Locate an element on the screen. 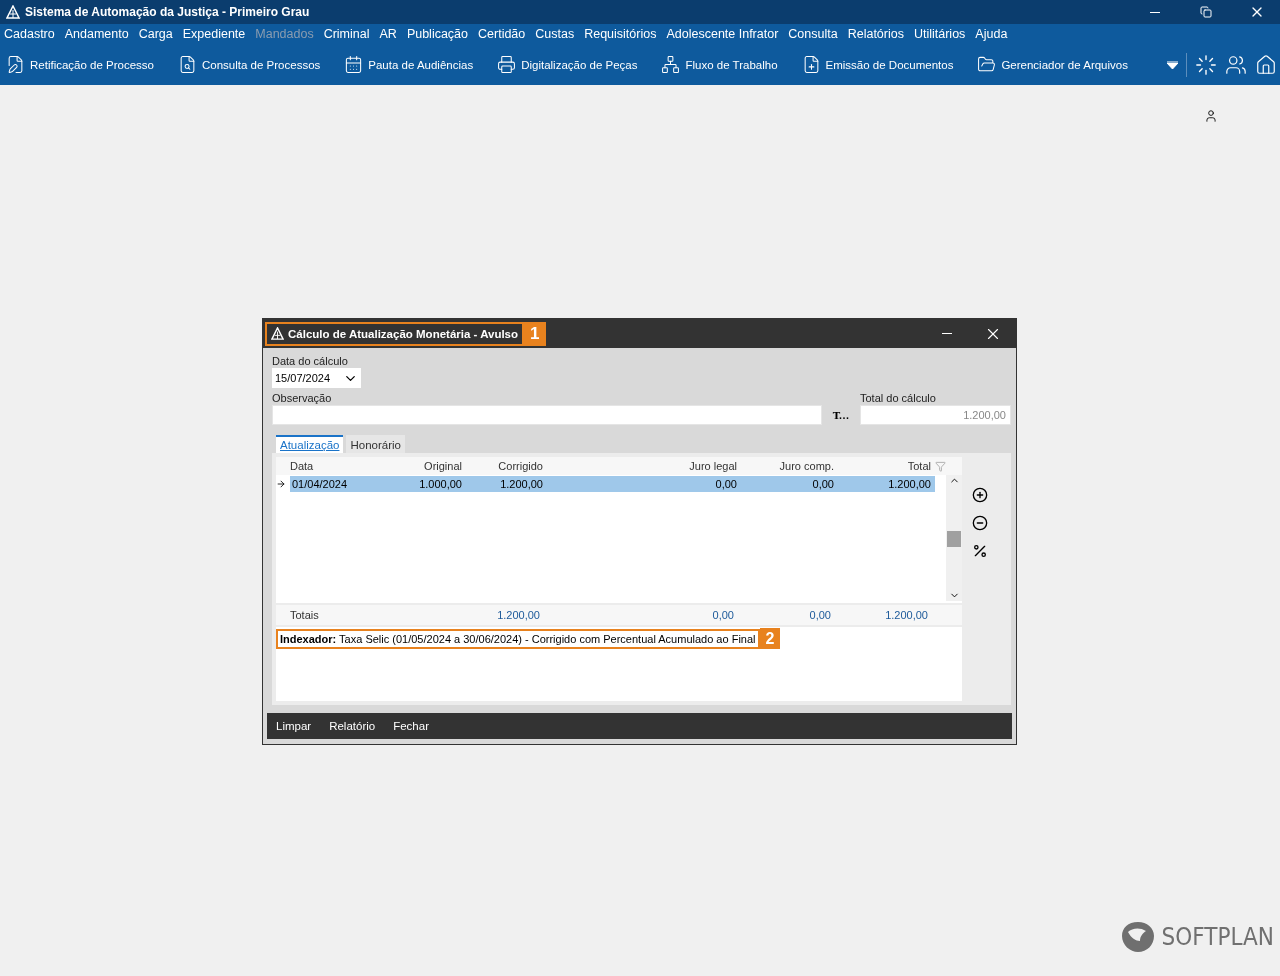 The width and height of the screenshot is (1280, 976). column-header: Juro legal is located at coordinates (644, 466).